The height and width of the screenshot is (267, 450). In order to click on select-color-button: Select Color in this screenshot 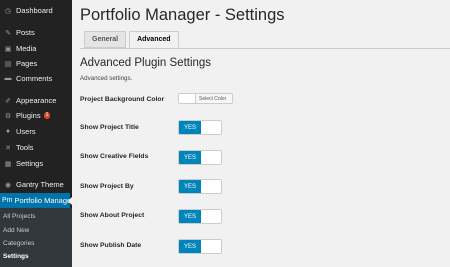, I will do `click(212, 99)`.